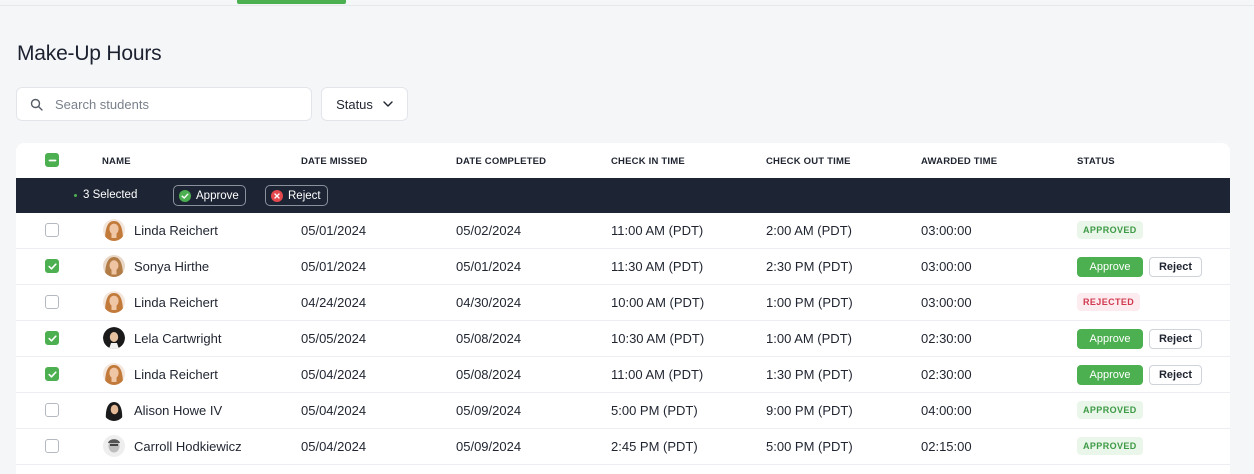  Describe the element at coordinates (654, 446) in the screenshot. I see `check-in-time: 2:45 PM (PDT)` at that location.